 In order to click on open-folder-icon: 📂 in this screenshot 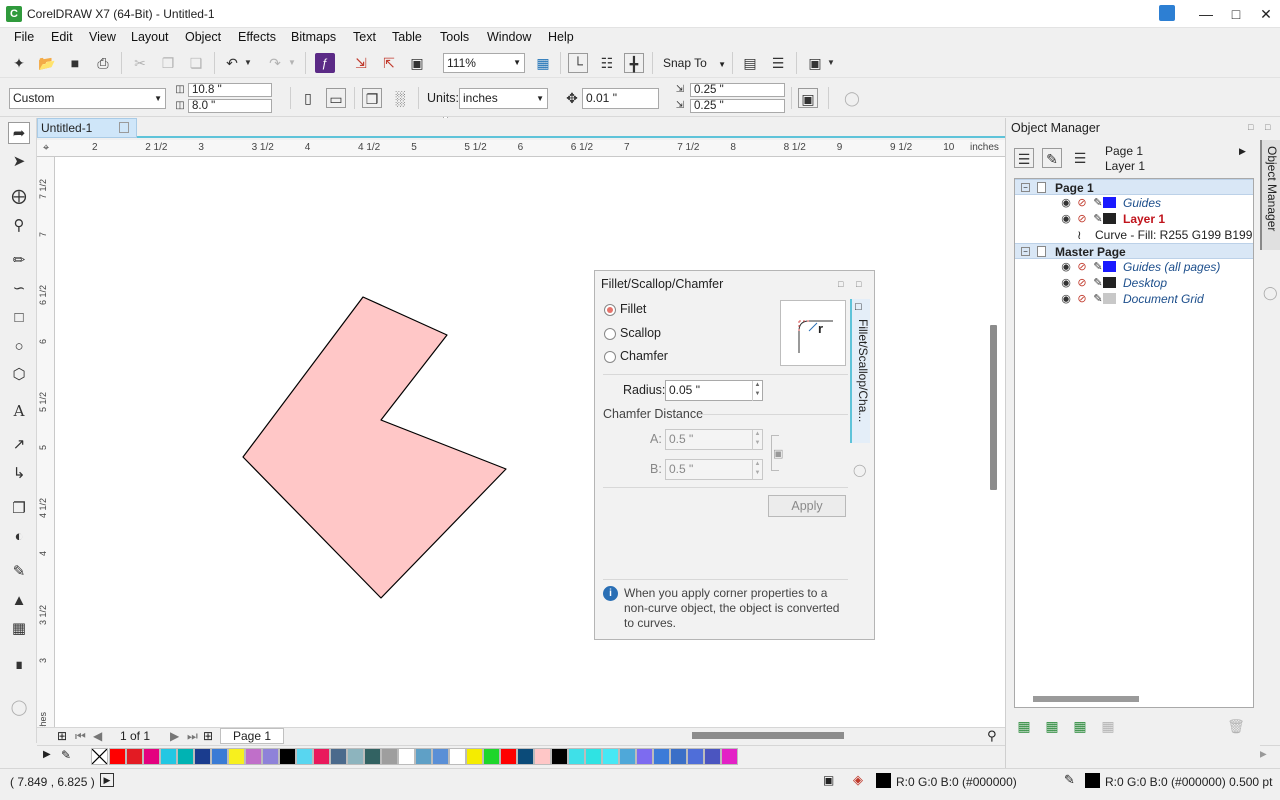, I will do `click(47, 63)`.